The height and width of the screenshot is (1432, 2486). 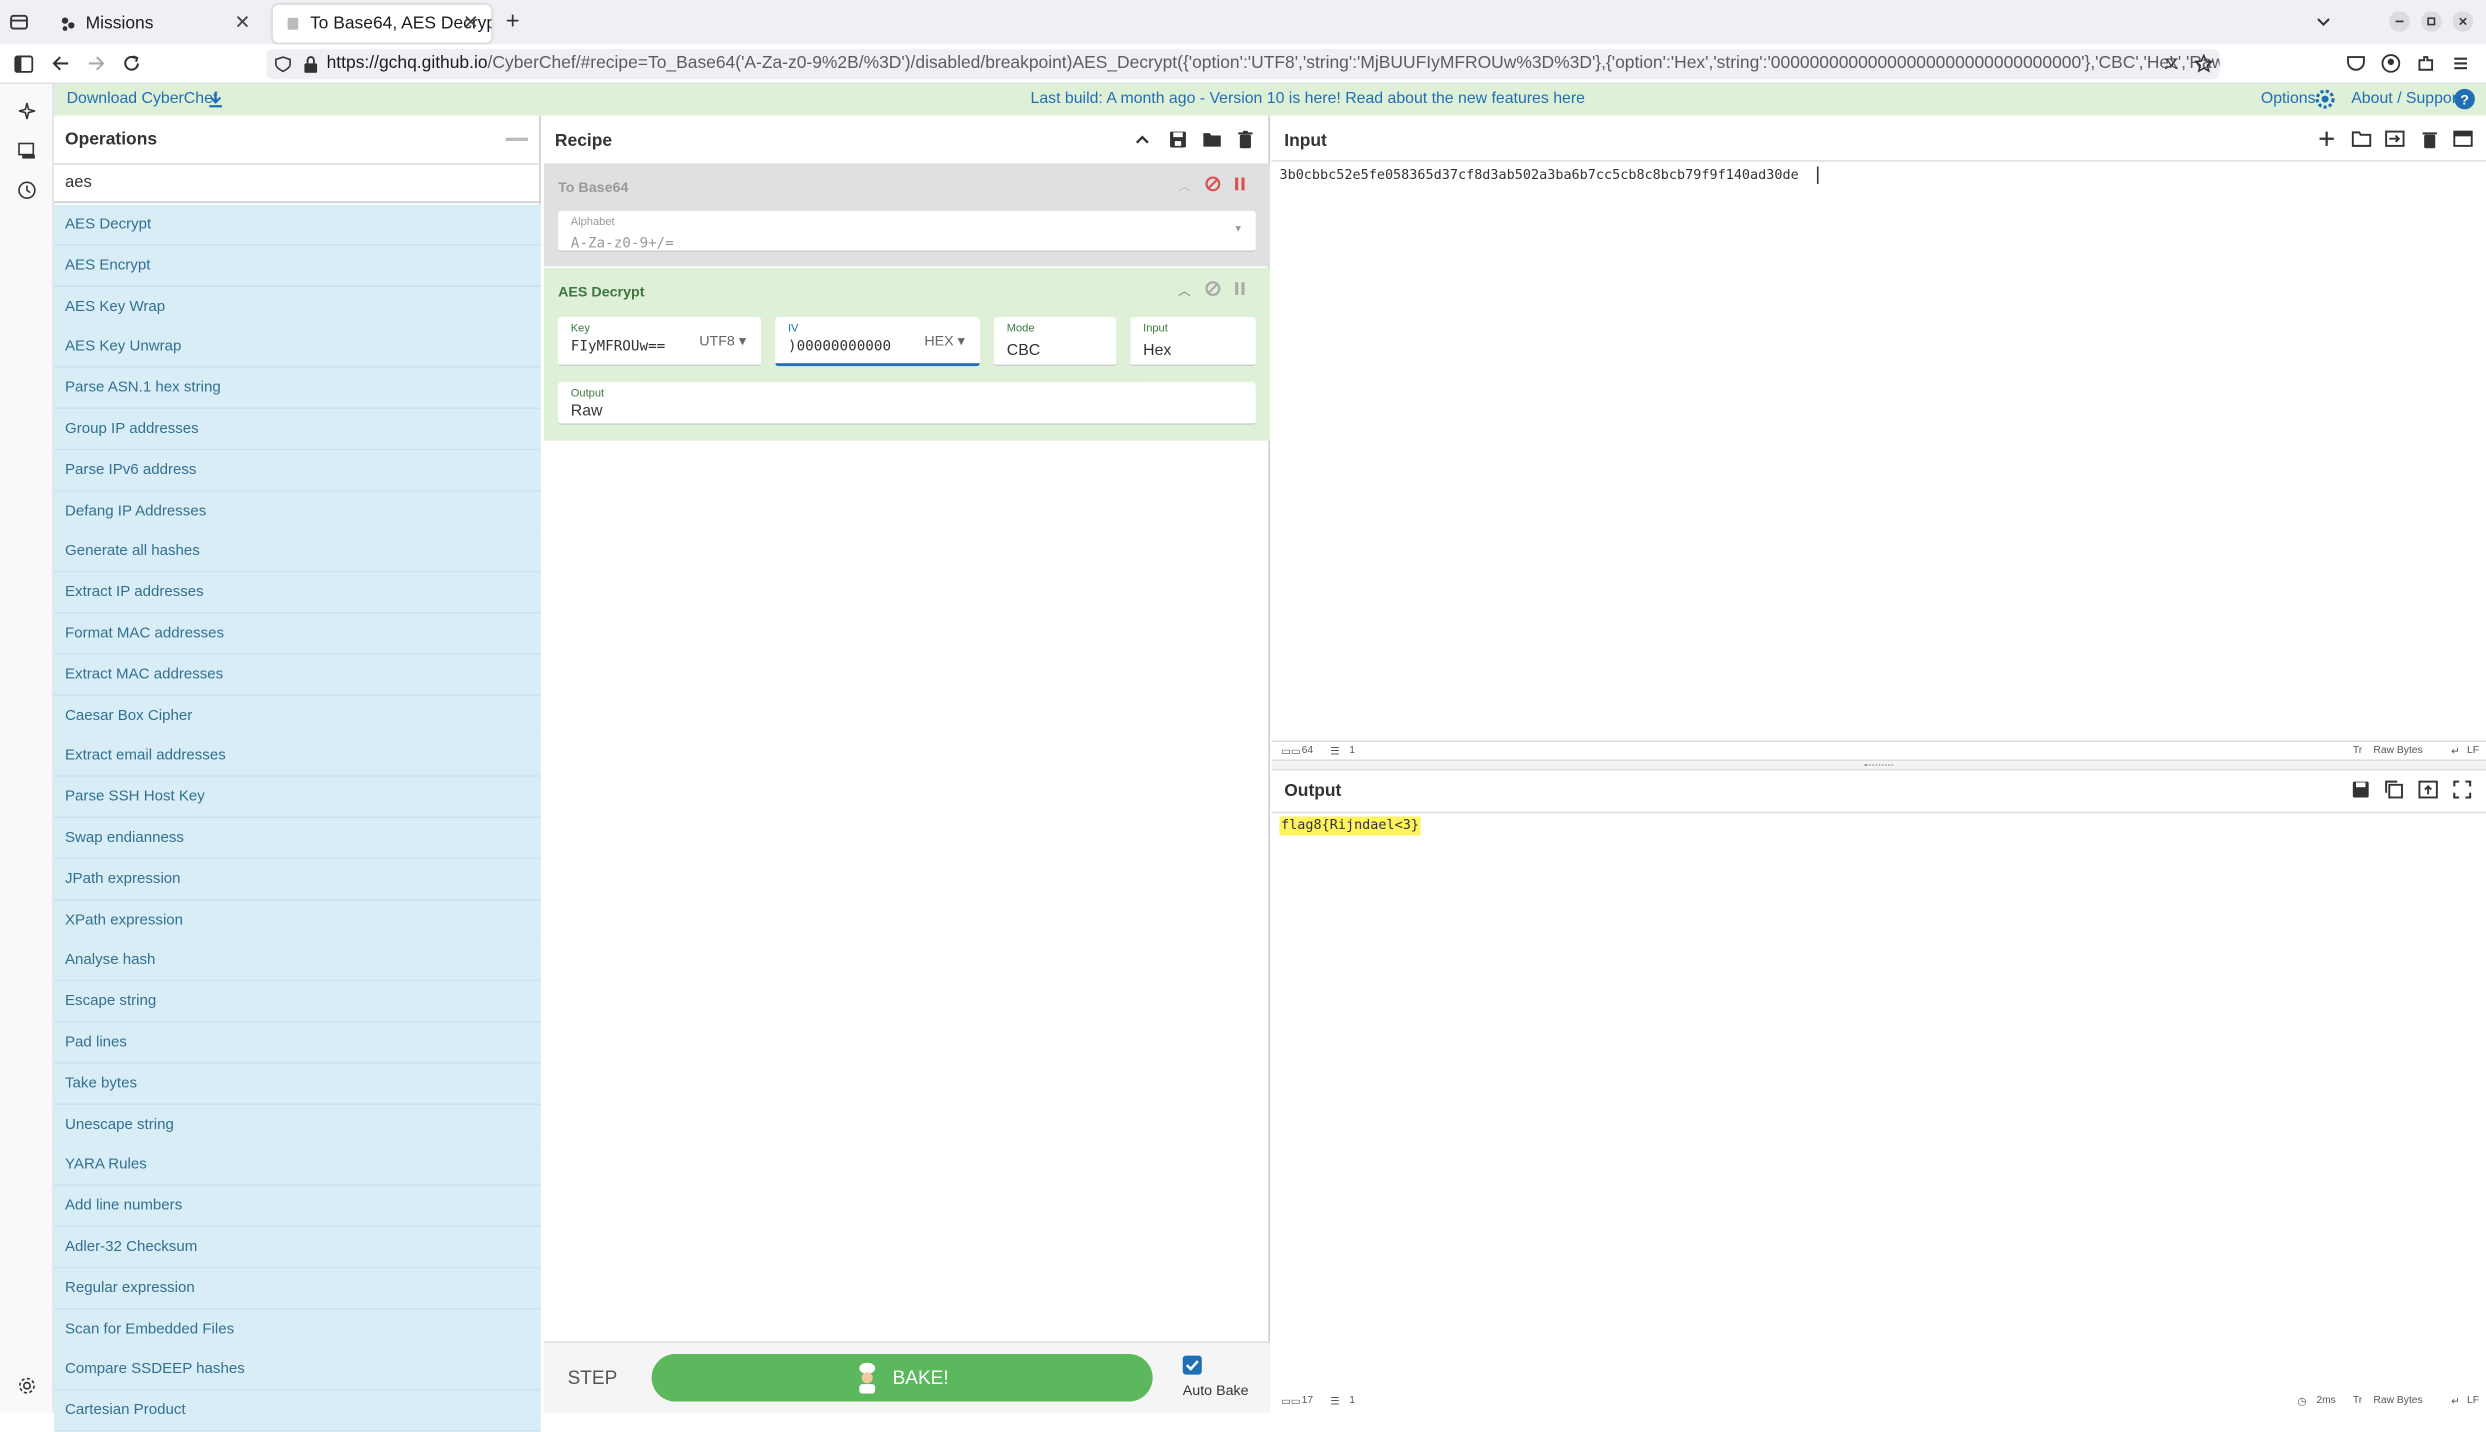 I want to click on operation-item: Generate all hashes, so click(x=297, y=552).